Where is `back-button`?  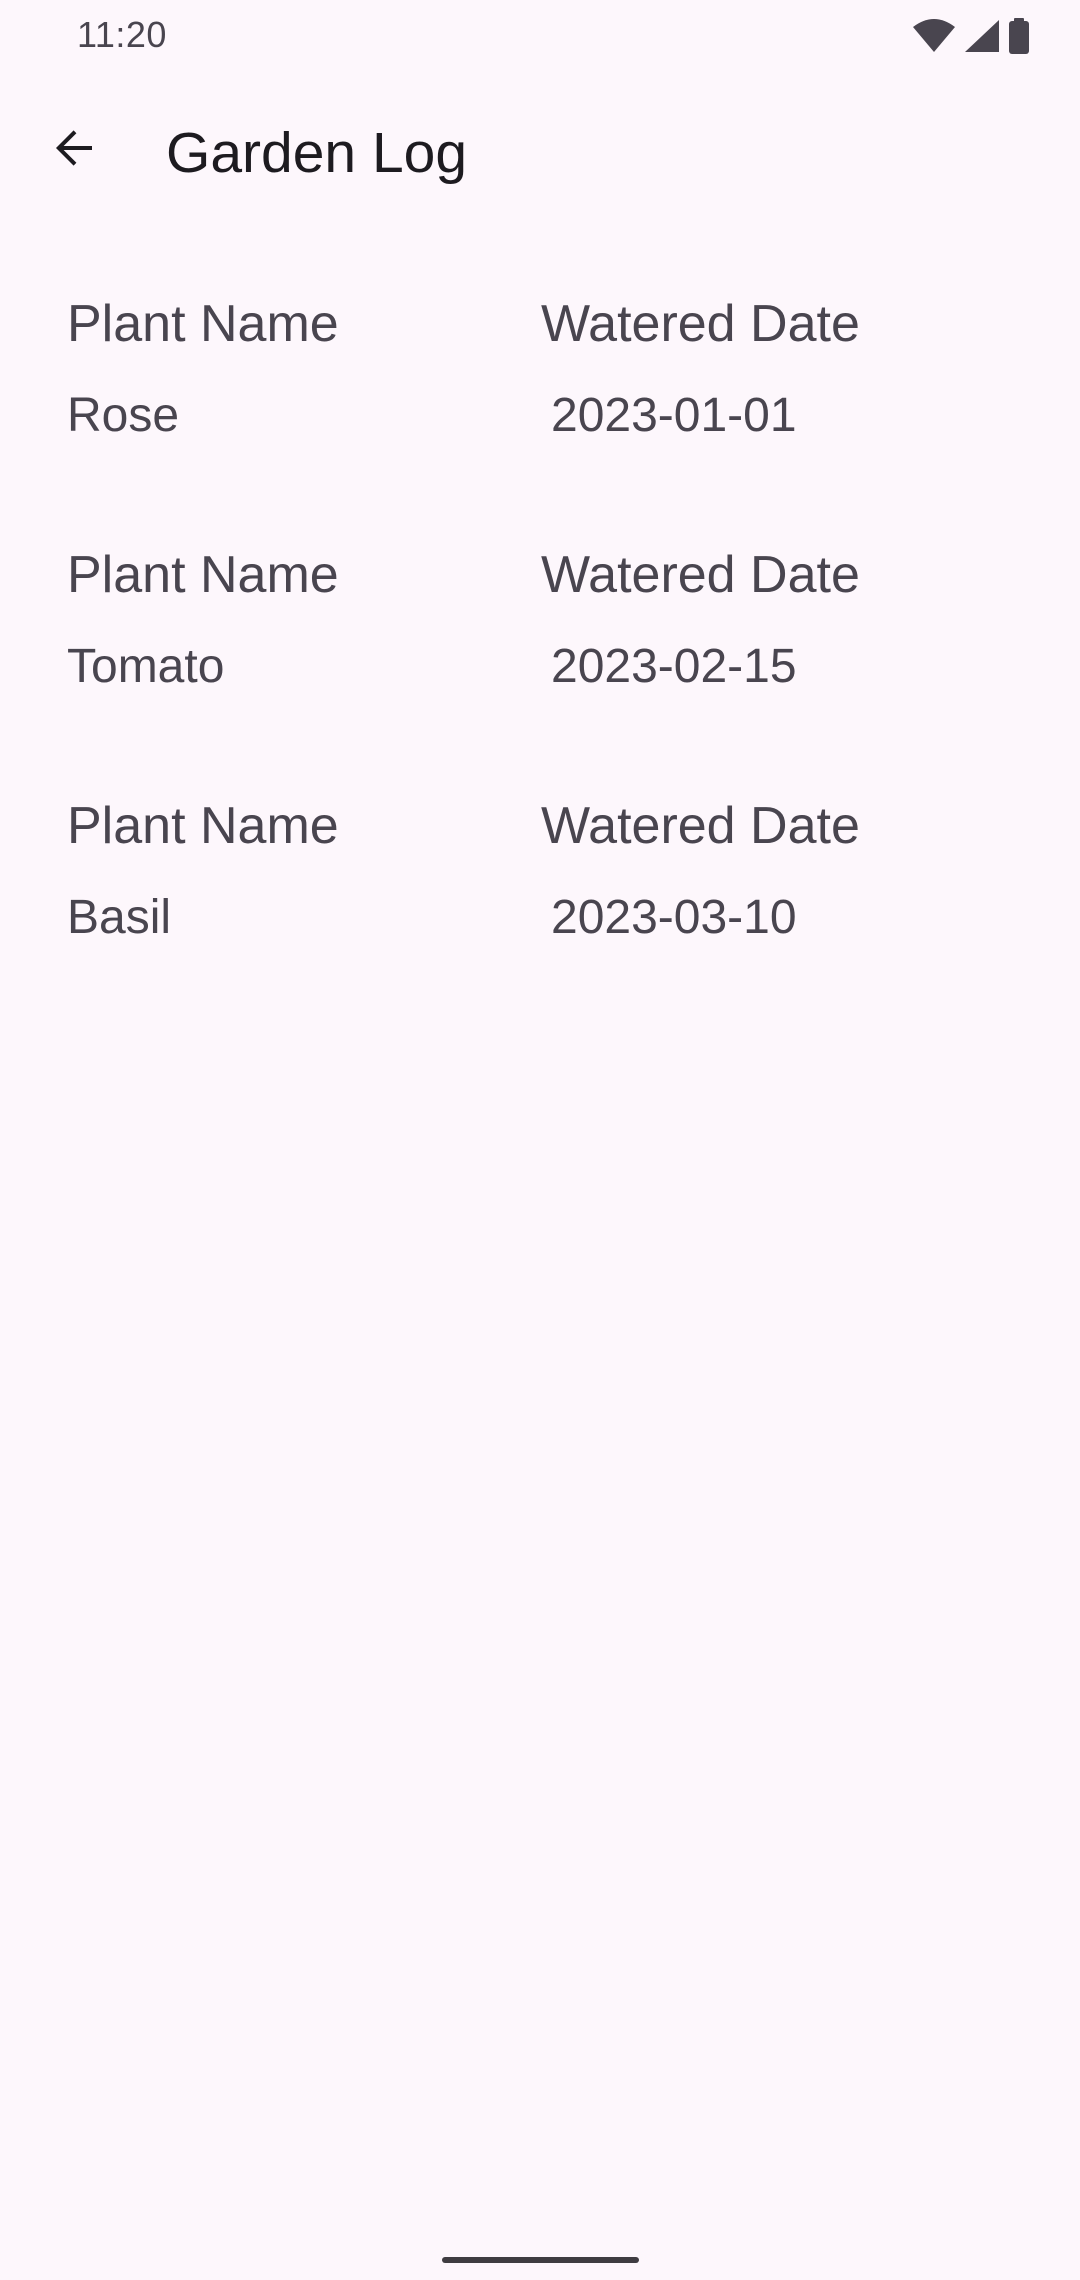
back-button is located at coordinates (74, 150).